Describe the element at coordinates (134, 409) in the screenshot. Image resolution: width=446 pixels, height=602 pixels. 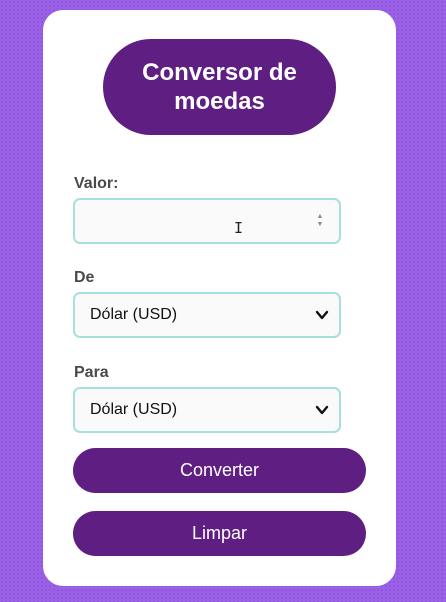
I see `para-selected-value: Dólar (USD)` at that location.